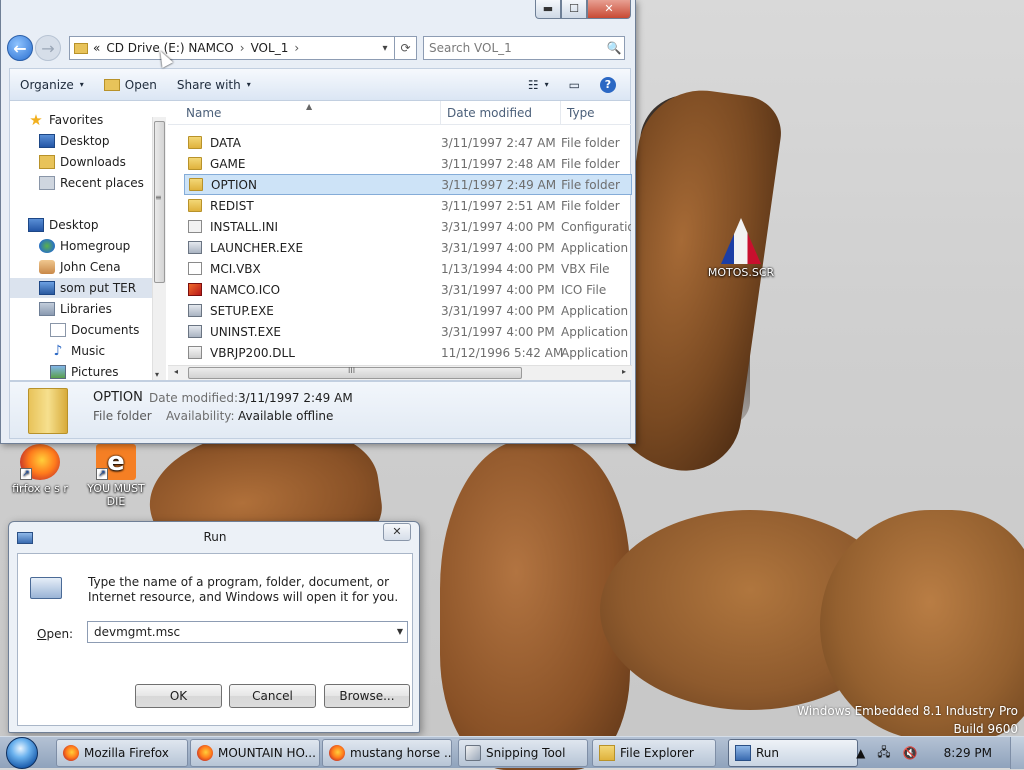 Image resolution: width=1024 pixels, height=770 pixels. Describe the element at coordinates (75, 309) in the screenshot. I see `nav-item-libraries: Libraries` at that location.